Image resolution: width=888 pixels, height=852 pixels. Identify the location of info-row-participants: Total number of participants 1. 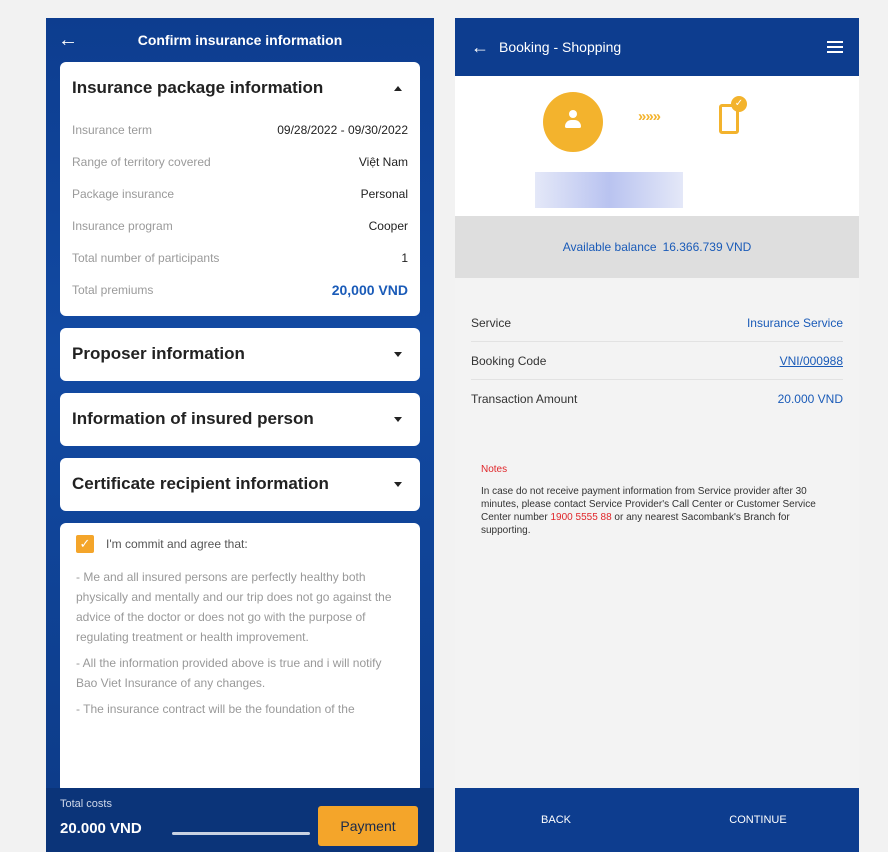
(240, 258).